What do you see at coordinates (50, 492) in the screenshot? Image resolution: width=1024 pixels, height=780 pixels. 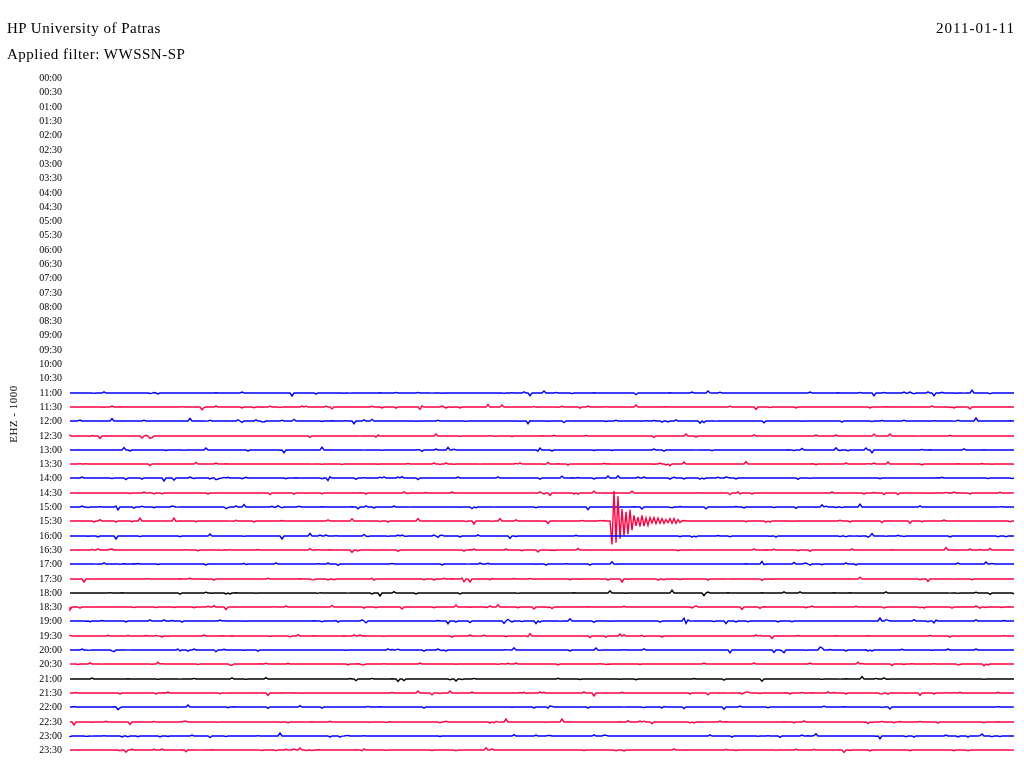 I see `time-label: 14:30` at bounding box center [50, 492].